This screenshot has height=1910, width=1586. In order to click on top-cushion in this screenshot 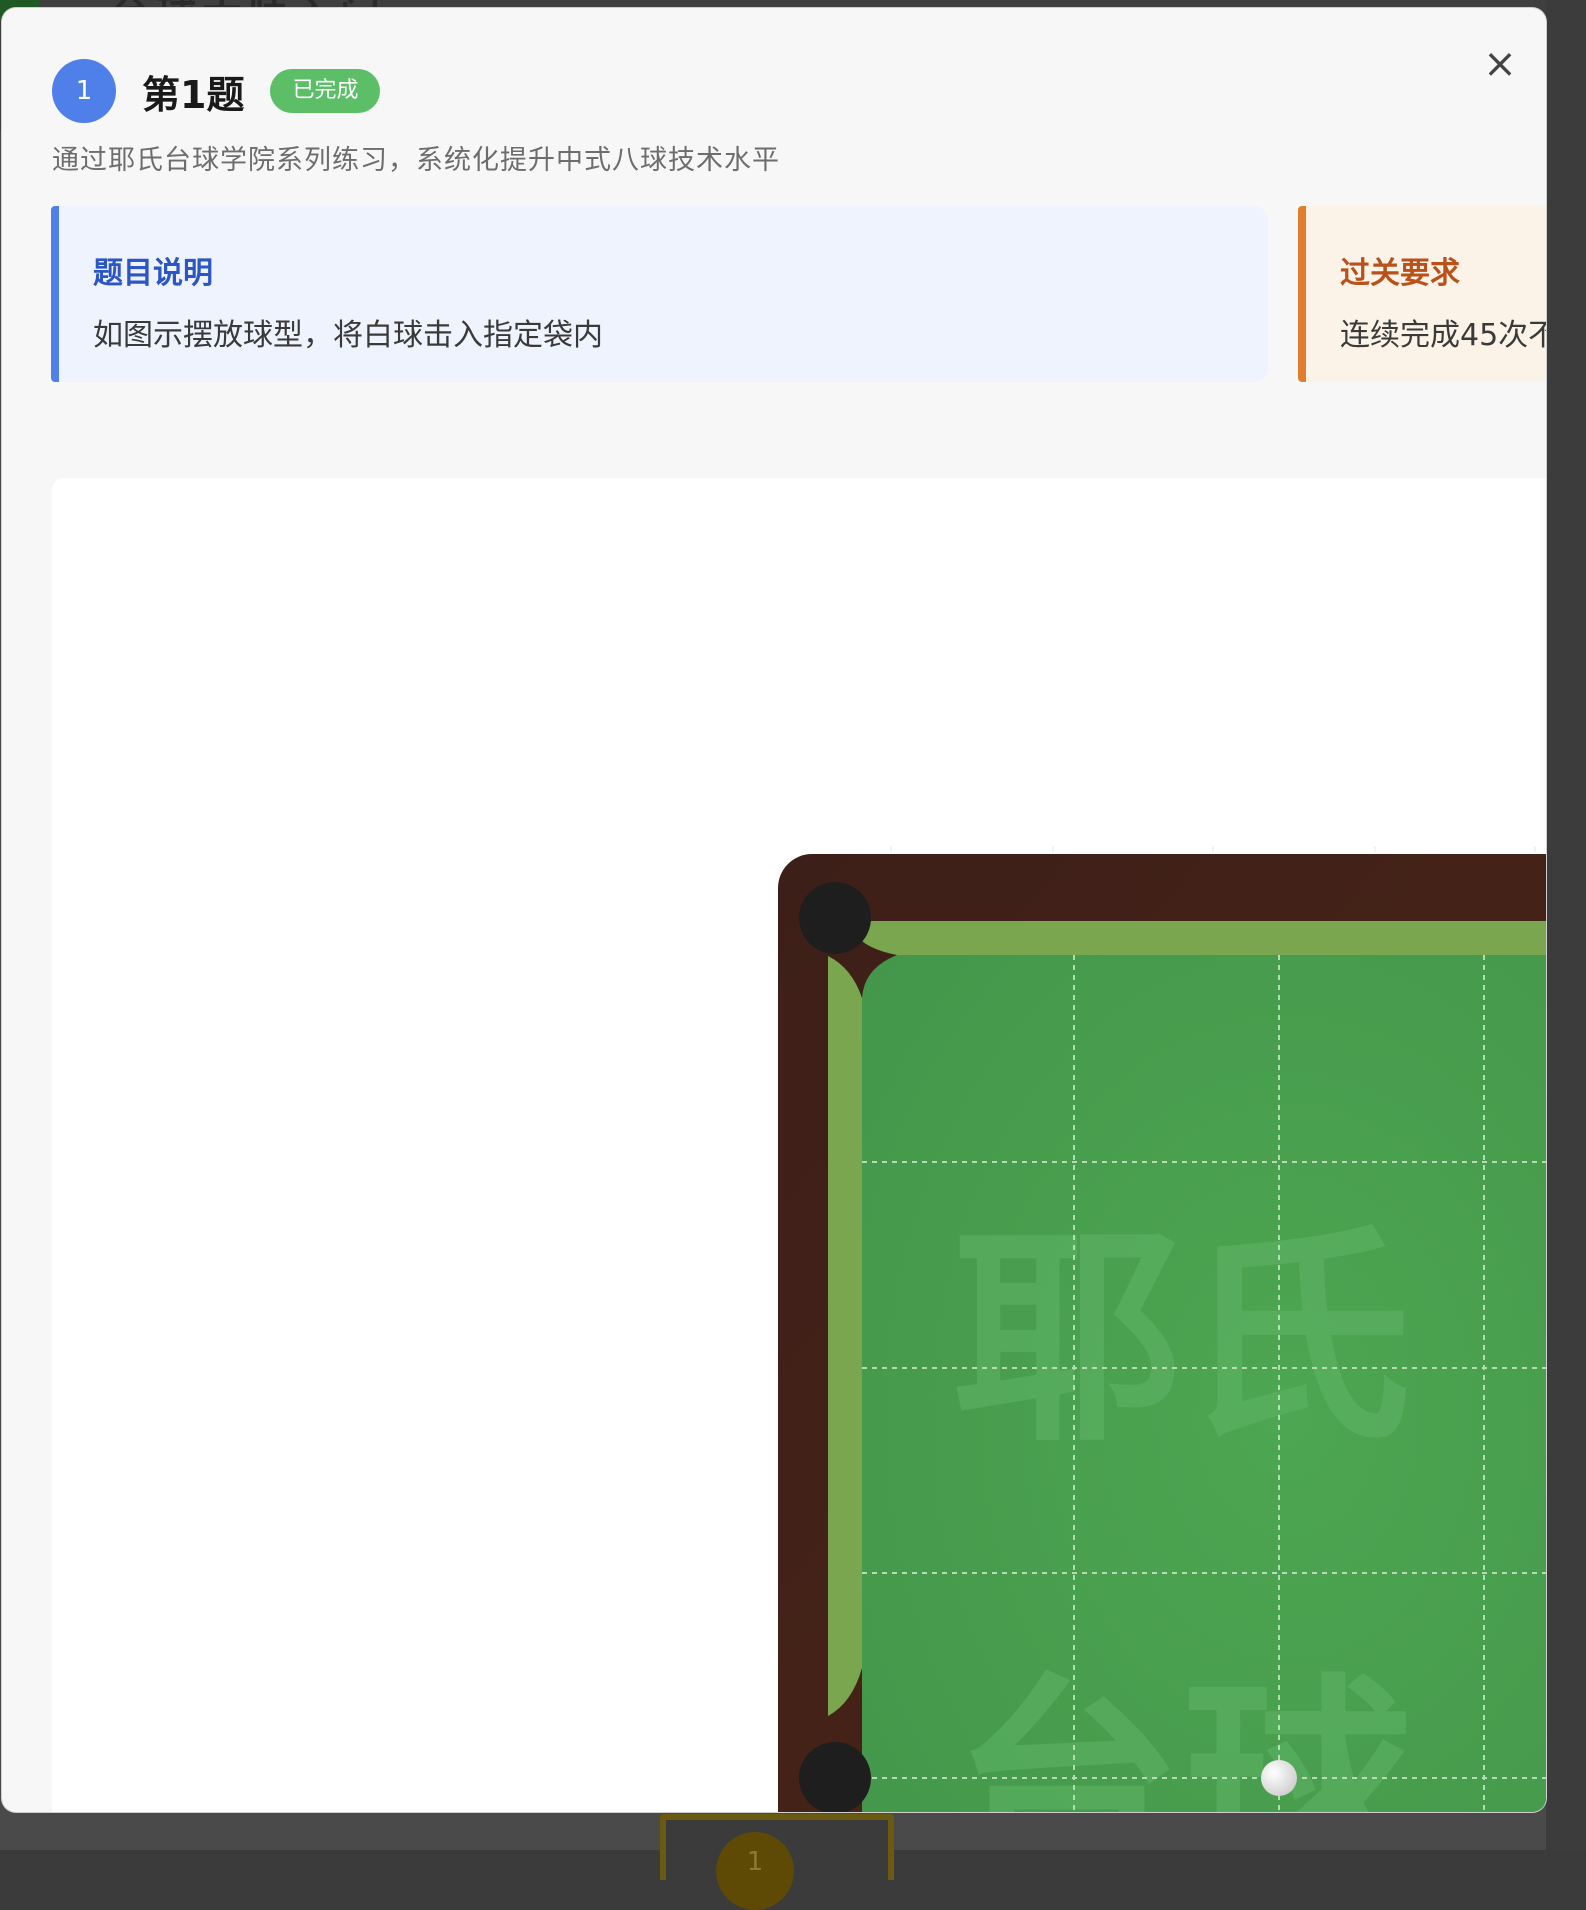, I will do `click(1199, 938)`.